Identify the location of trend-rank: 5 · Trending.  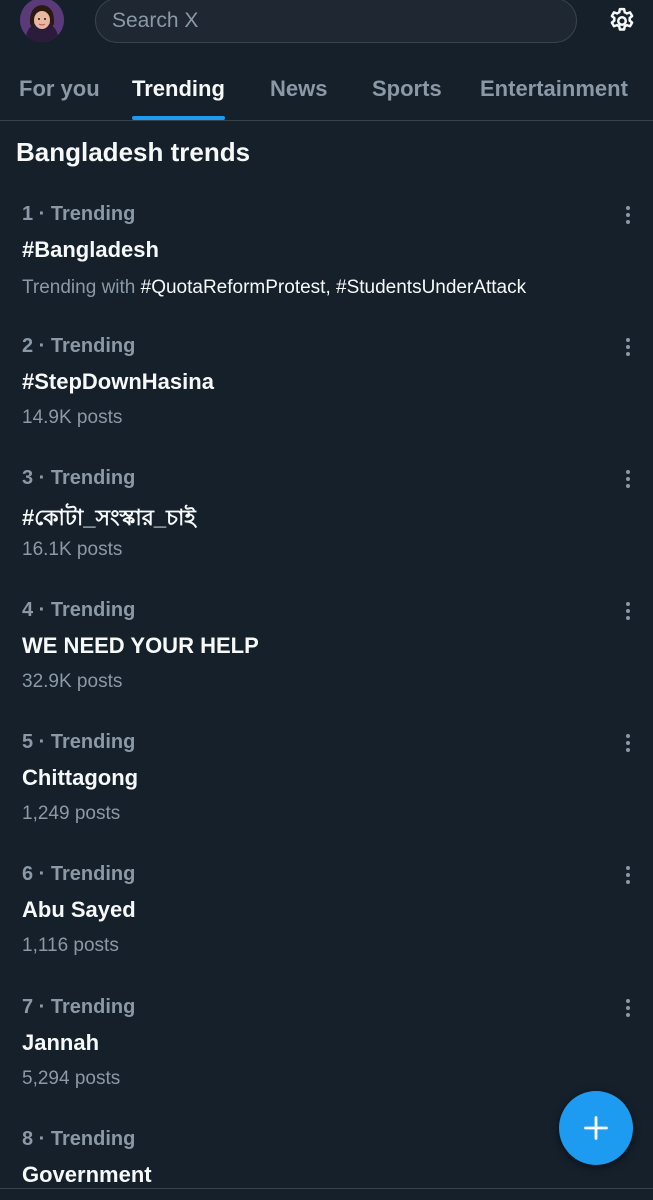
(79, 742).